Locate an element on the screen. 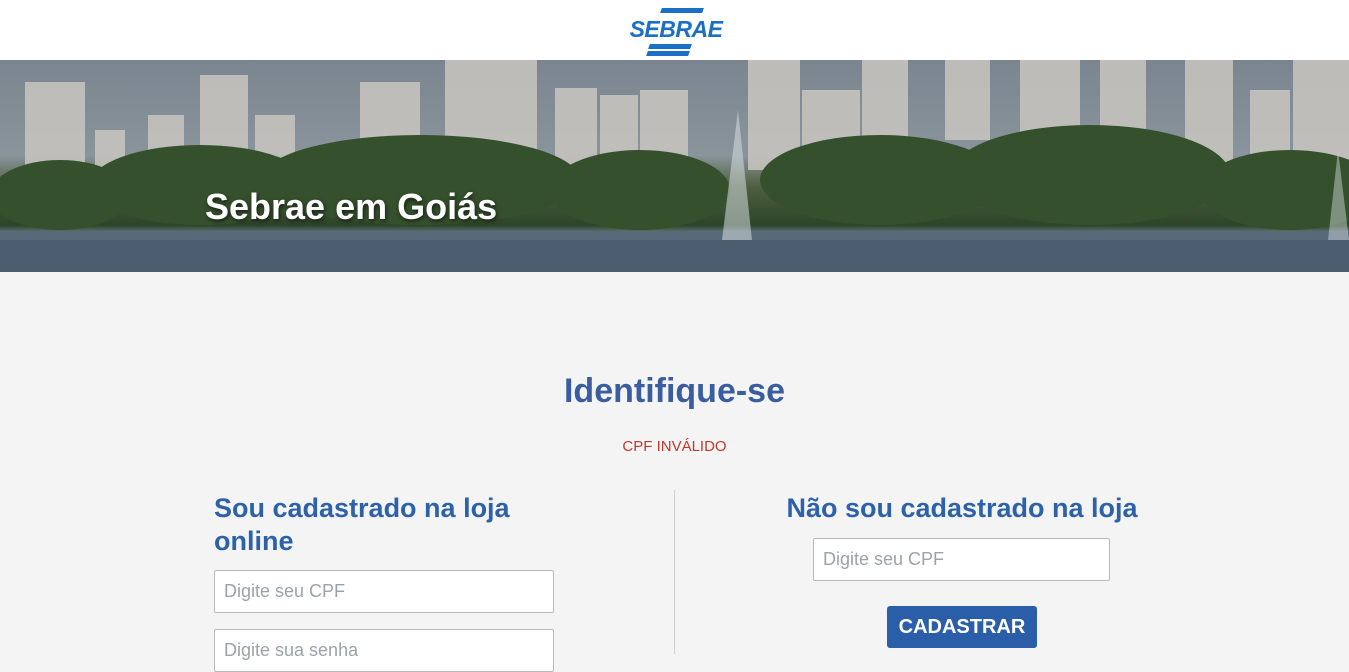 This screenshot has width=1349, height=672. error-message: CPF INVÁLIDO is located at coordinates (674, 446).